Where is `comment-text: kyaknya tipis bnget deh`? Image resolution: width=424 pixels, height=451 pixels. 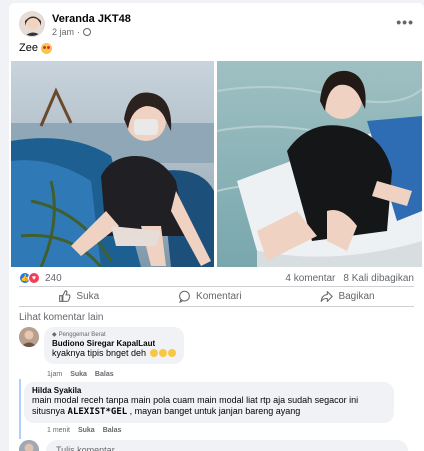 comment-text: kyaknya tipis bnget deh is located at coordinates (114, 353).